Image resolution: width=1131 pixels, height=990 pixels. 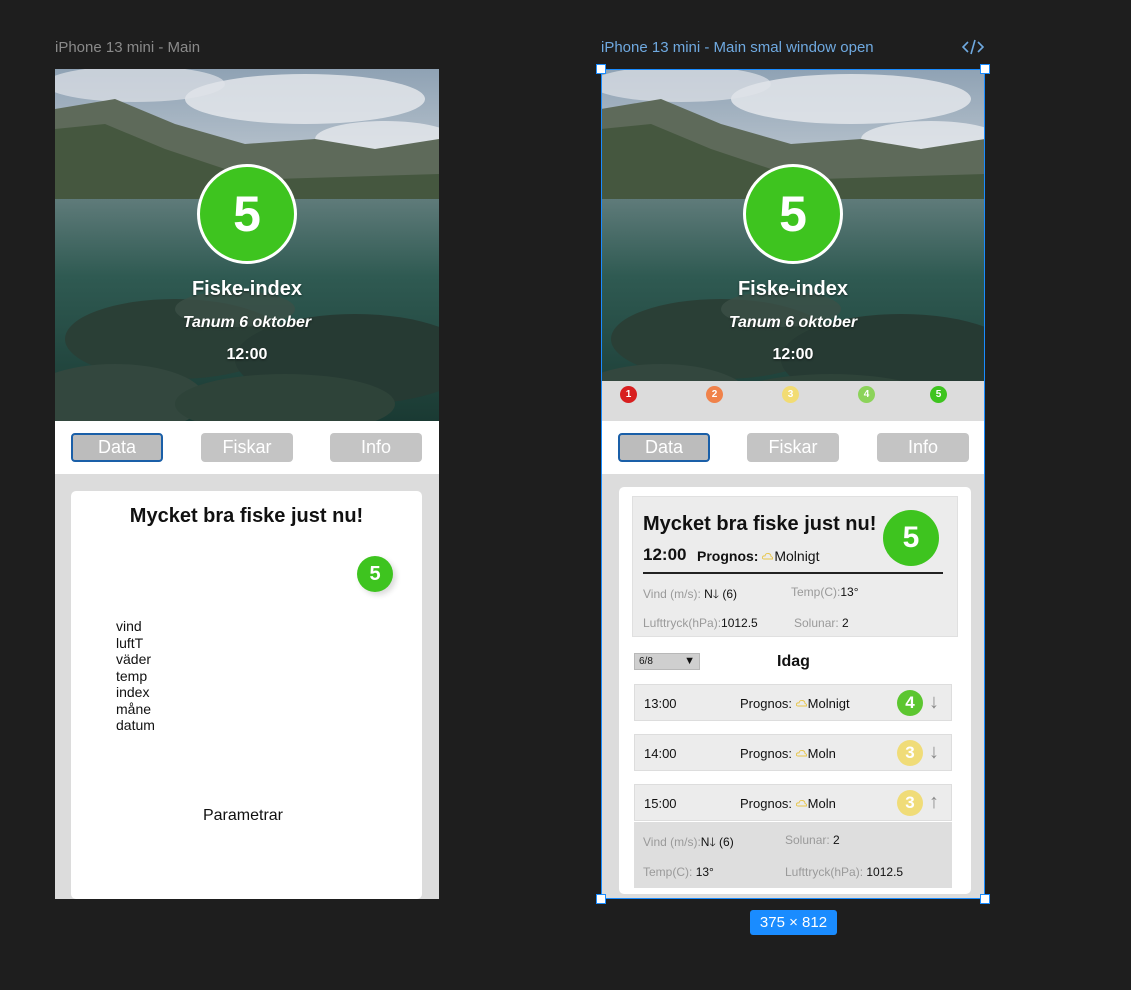 I want to click on index-badge: 5, so click(x=375, y=574).